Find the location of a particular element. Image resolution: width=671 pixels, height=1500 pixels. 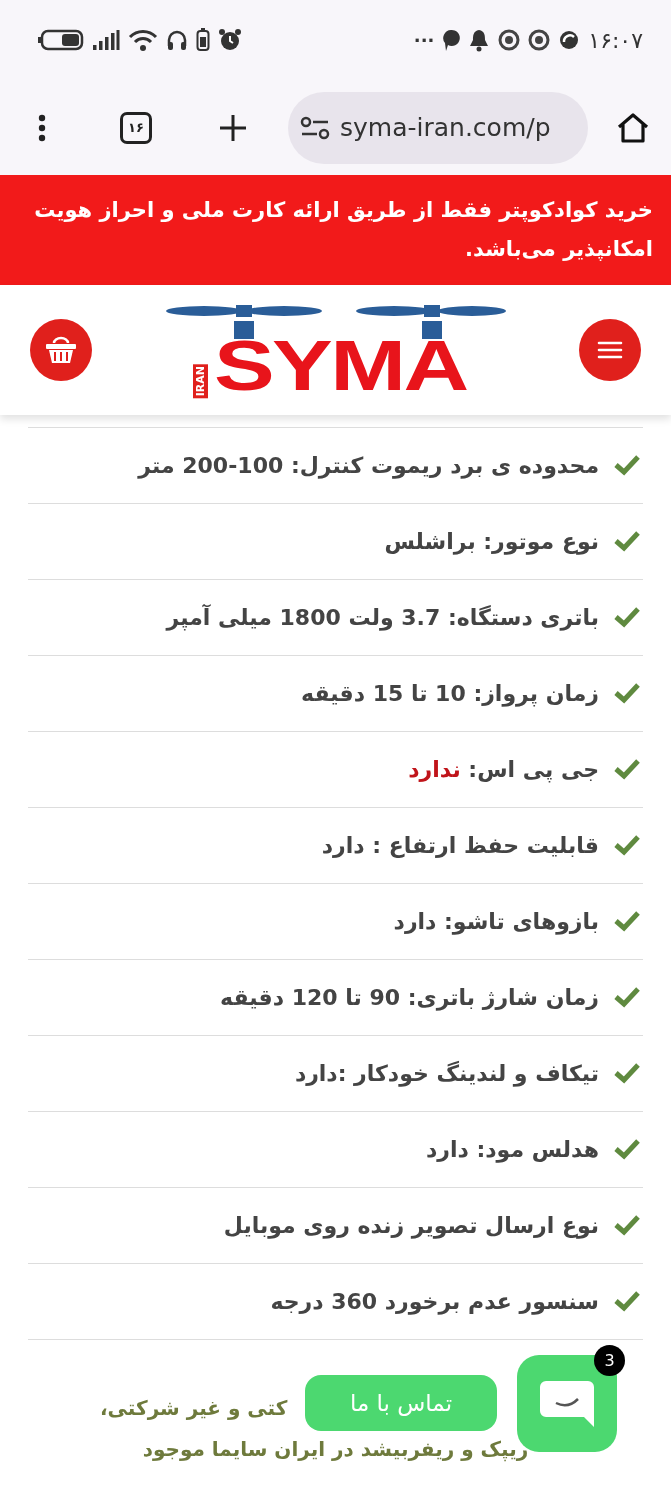

spec-text: باتری دستگاه: 3.7 ولت 1800 میلی آمپر is located at coordinates (382, 617).